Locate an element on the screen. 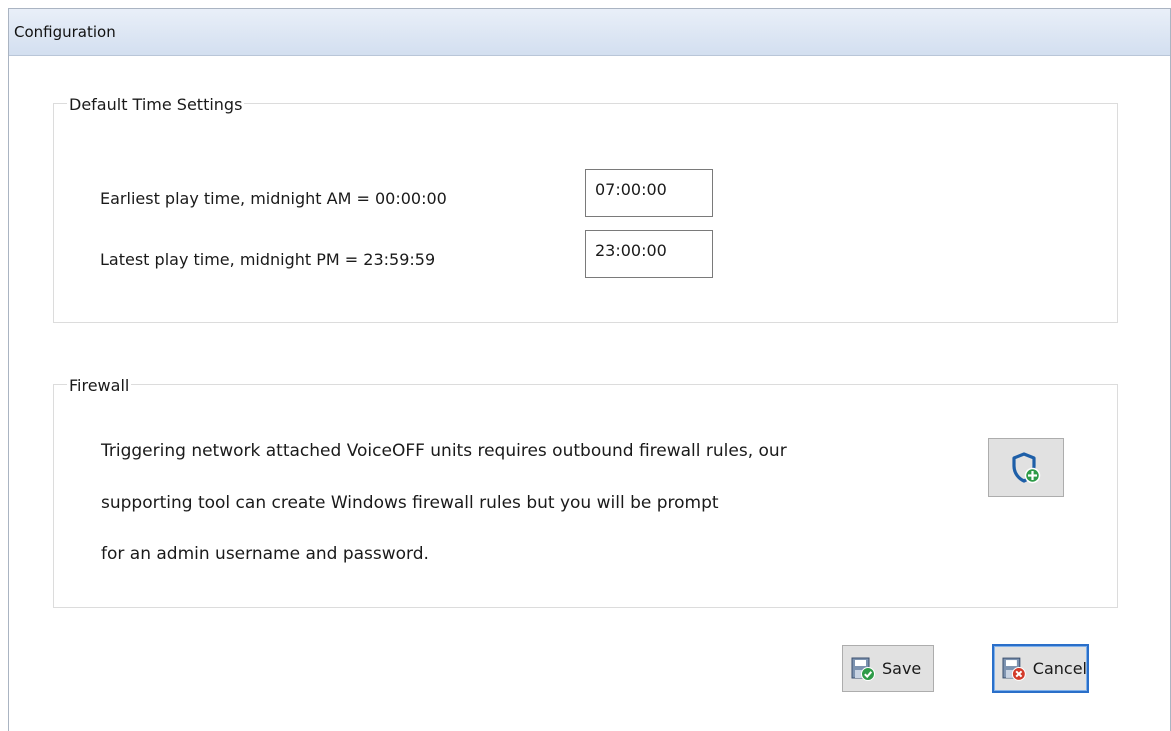 Image resolution: width=1171 pixels, height=731 pixels. firewall-group-title: Firewall is located at coordinates (99, 385).